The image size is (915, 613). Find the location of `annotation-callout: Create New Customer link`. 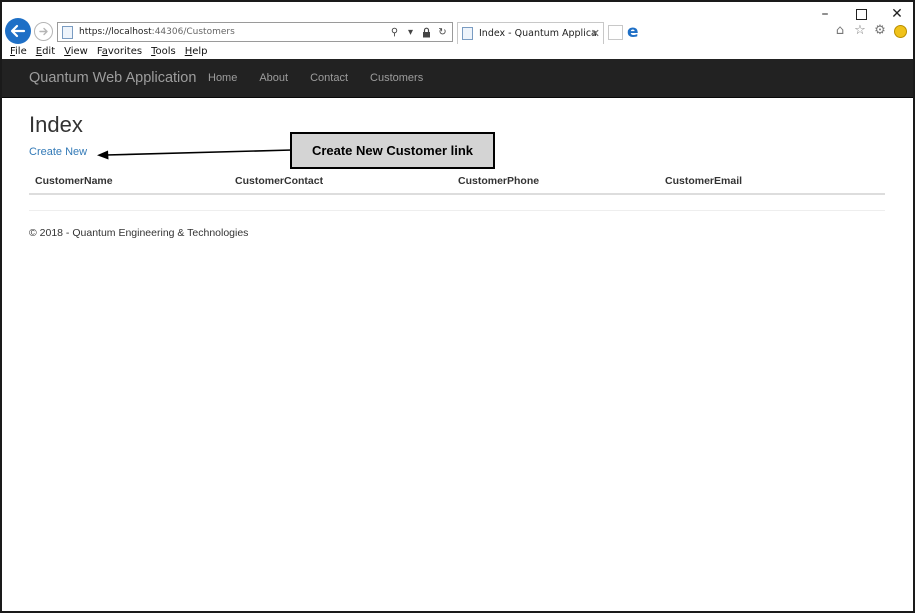

annotation-callout: Create New Customer link is located at coordinates (392, 150).